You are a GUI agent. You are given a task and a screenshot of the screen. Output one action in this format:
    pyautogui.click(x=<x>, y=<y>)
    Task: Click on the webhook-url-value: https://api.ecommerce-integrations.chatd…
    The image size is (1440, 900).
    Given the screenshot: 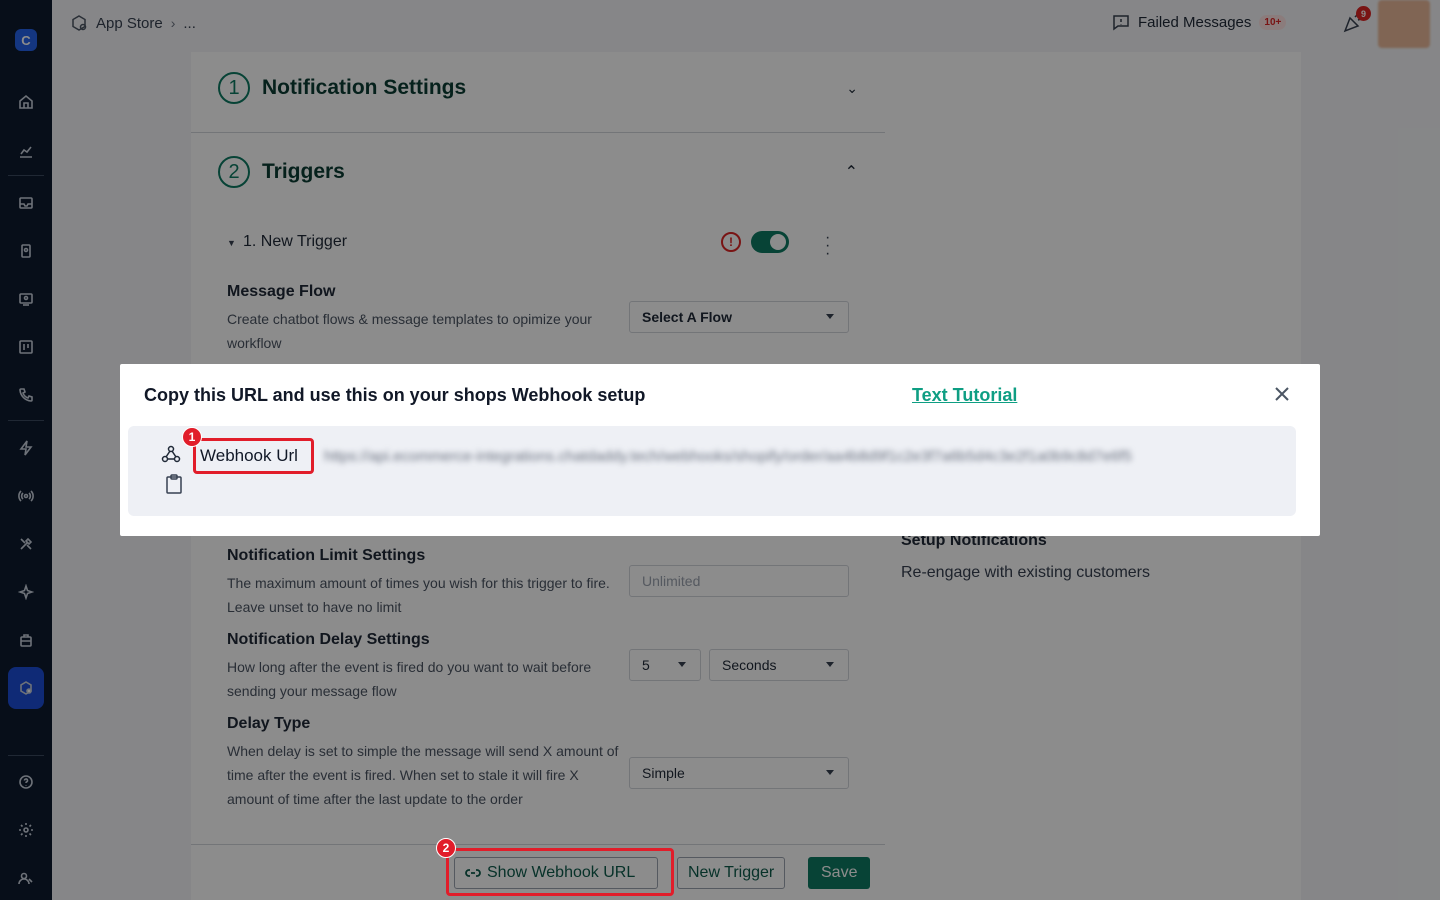 What is the action you would take?
    pyautogui.click(x=796, y=456)
    